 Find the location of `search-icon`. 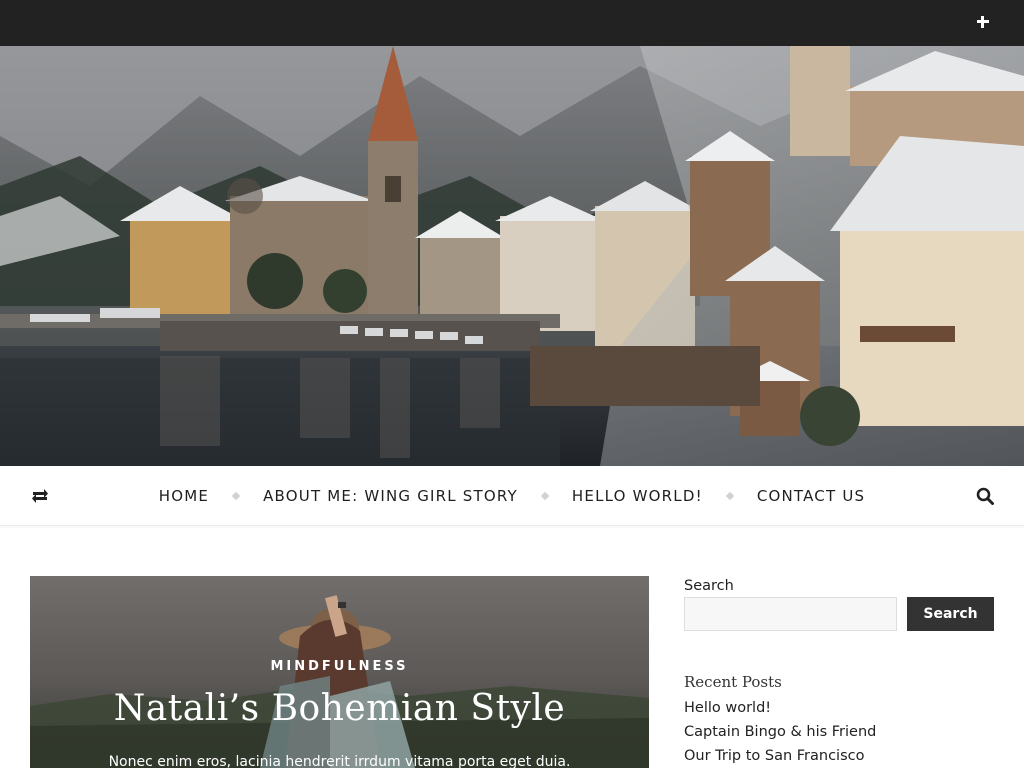

search-icon is located at coordinates (985, 496).